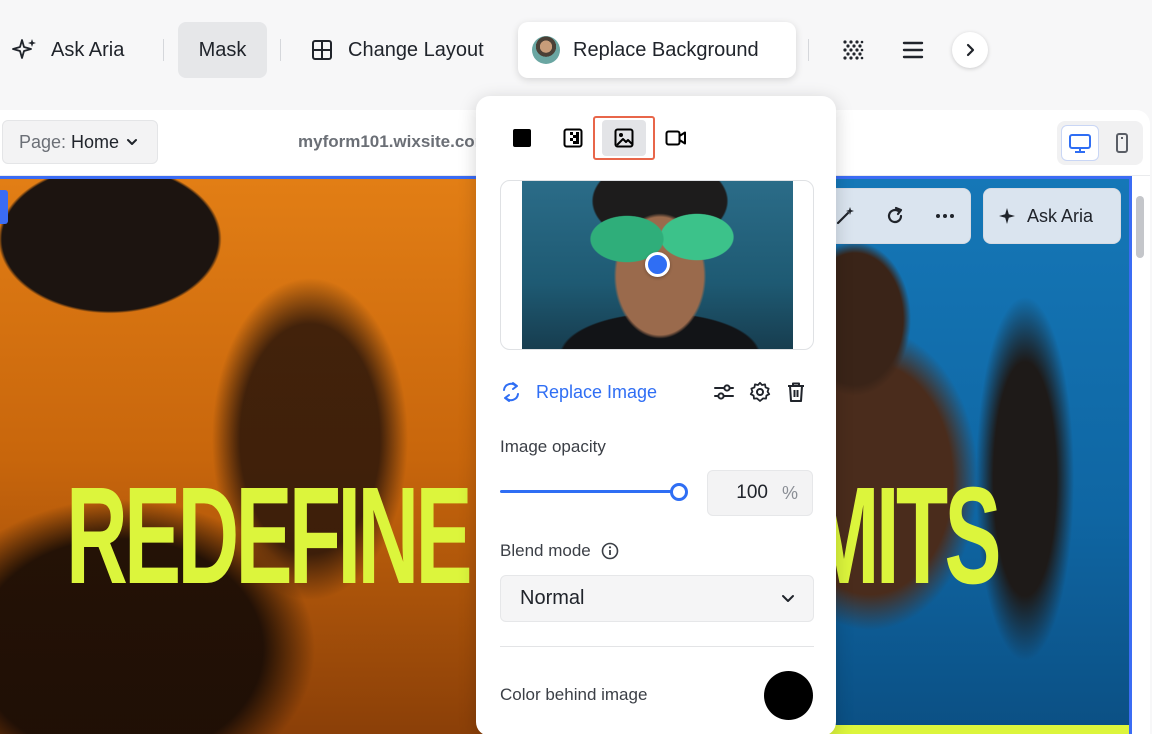 The width and height of the screenshot is (1152, 734). I want to click on settings-button, so click(760, 392).